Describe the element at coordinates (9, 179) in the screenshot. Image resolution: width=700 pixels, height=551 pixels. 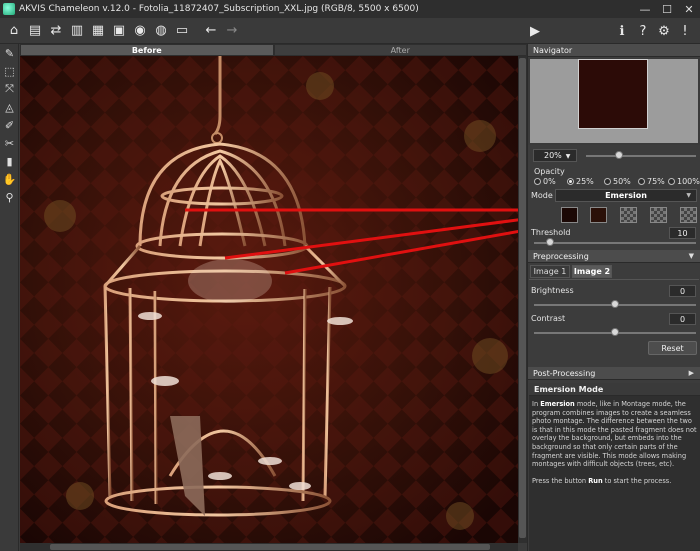
I see `hand-tool-icon: ✋` at that location.